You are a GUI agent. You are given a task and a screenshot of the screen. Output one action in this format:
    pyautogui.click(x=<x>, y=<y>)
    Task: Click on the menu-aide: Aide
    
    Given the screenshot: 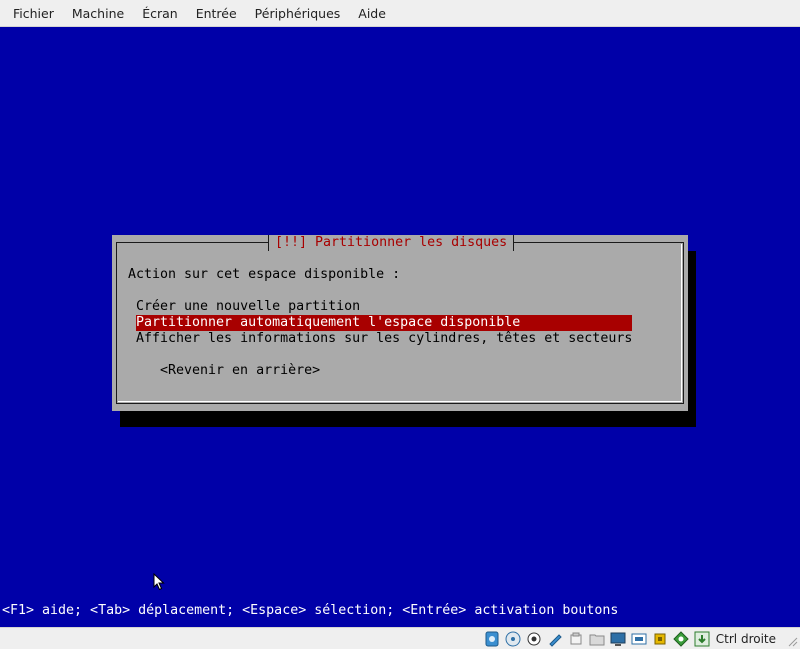 What is the action you would take?
    pyautogui.click(x=372, y=13)
    